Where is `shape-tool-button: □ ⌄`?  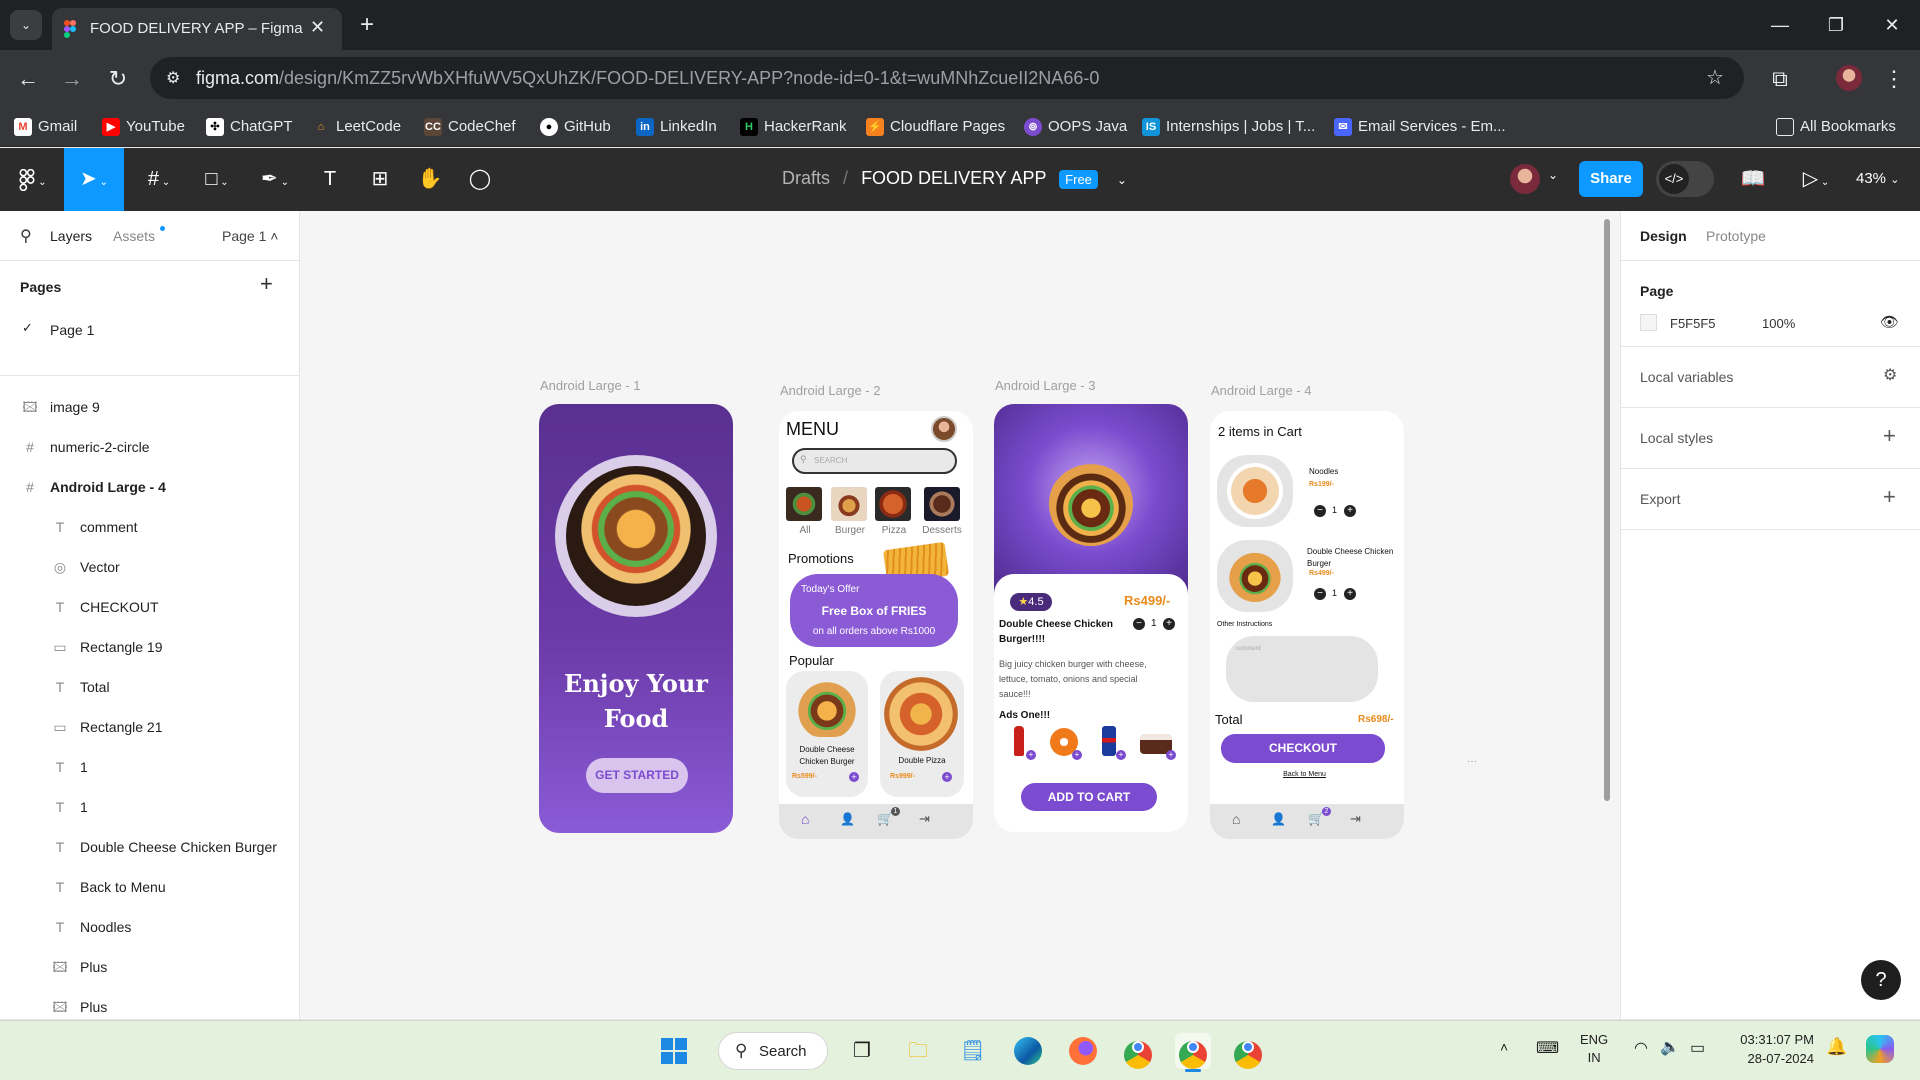 shape-tool-button: □ ⌄ is located at coordinates (217, 179).